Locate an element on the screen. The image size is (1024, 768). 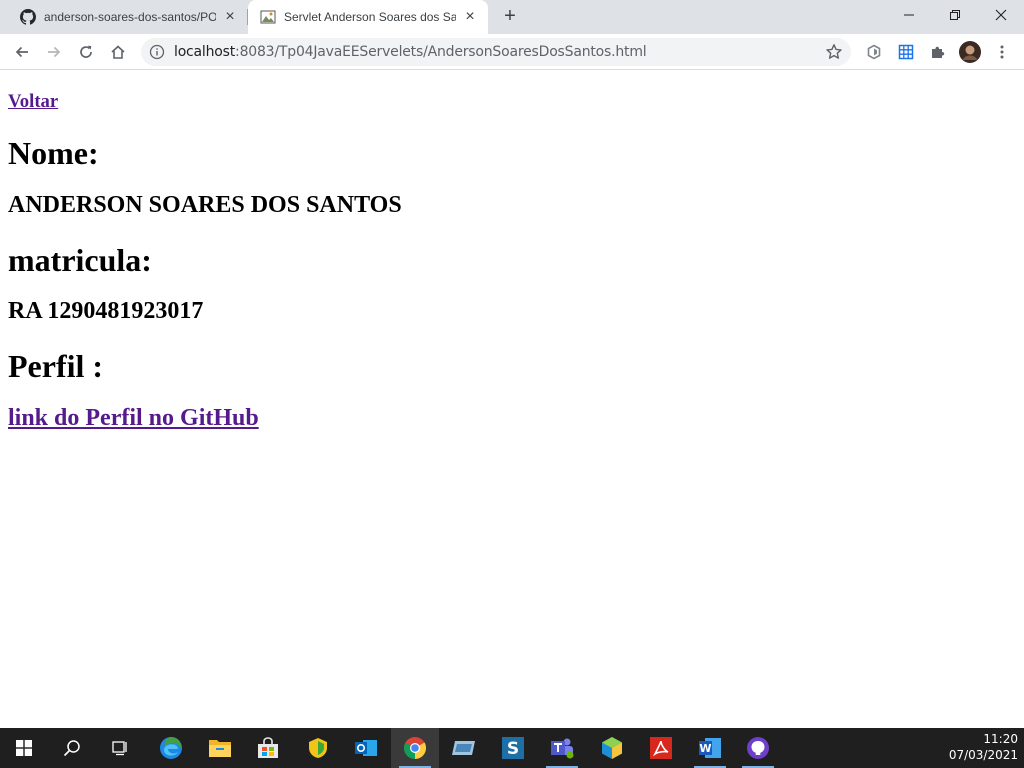
windows-taskbar: S W 11:20 07/03/2021 is located at coordinates (512, 748).